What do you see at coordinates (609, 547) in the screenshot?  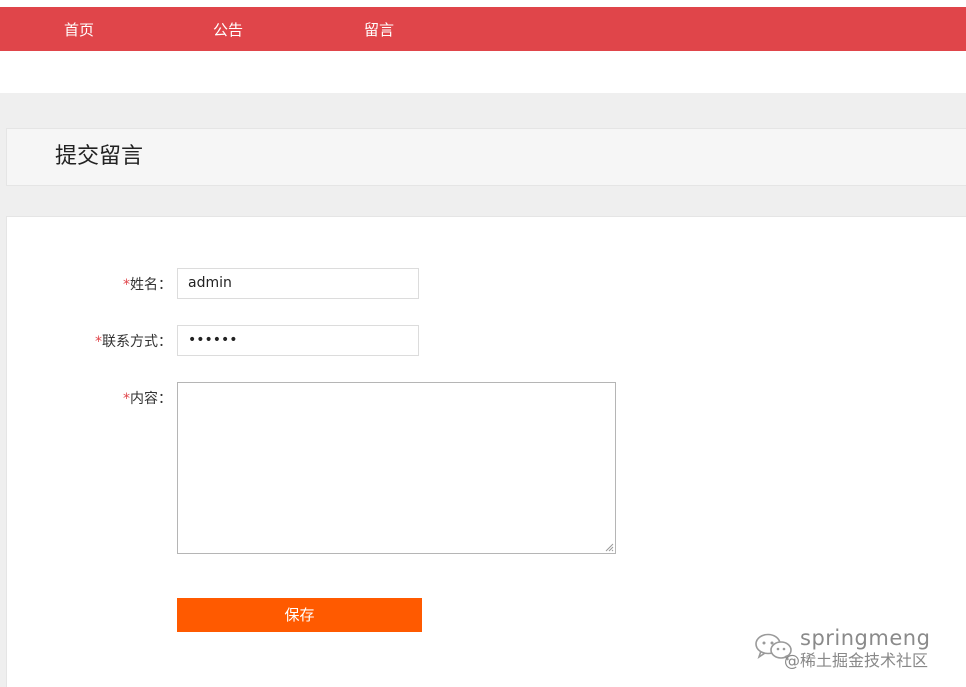 I see `resize-grip-icon` at bounding box center [609, 547].